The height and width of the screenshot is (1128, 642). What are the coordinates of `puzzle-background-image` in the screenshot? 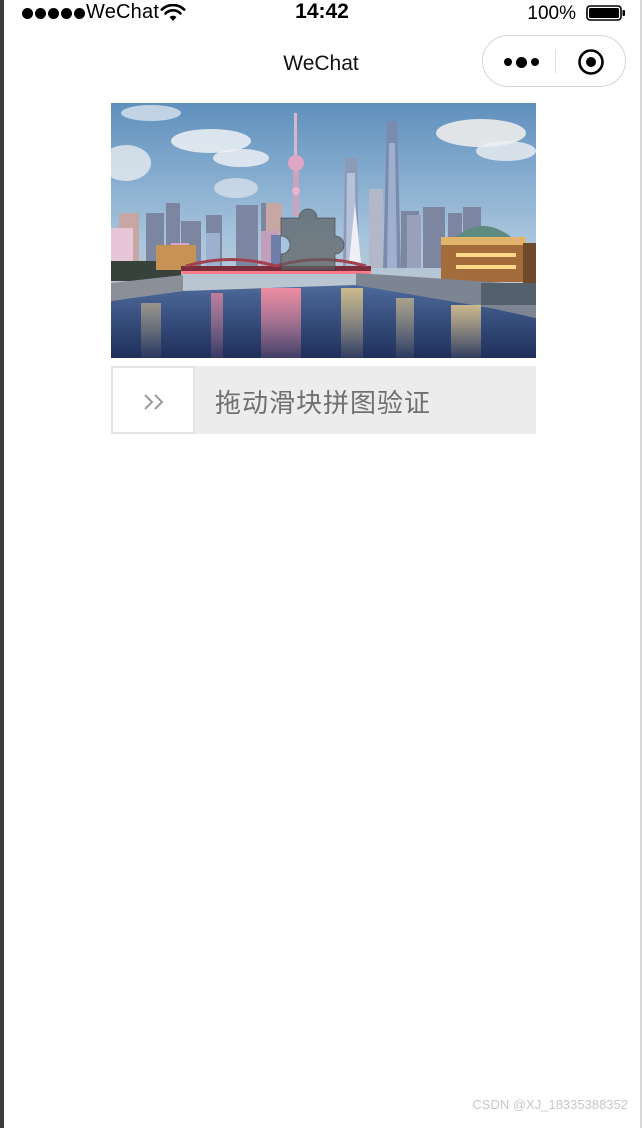 It's located at (323, 230).